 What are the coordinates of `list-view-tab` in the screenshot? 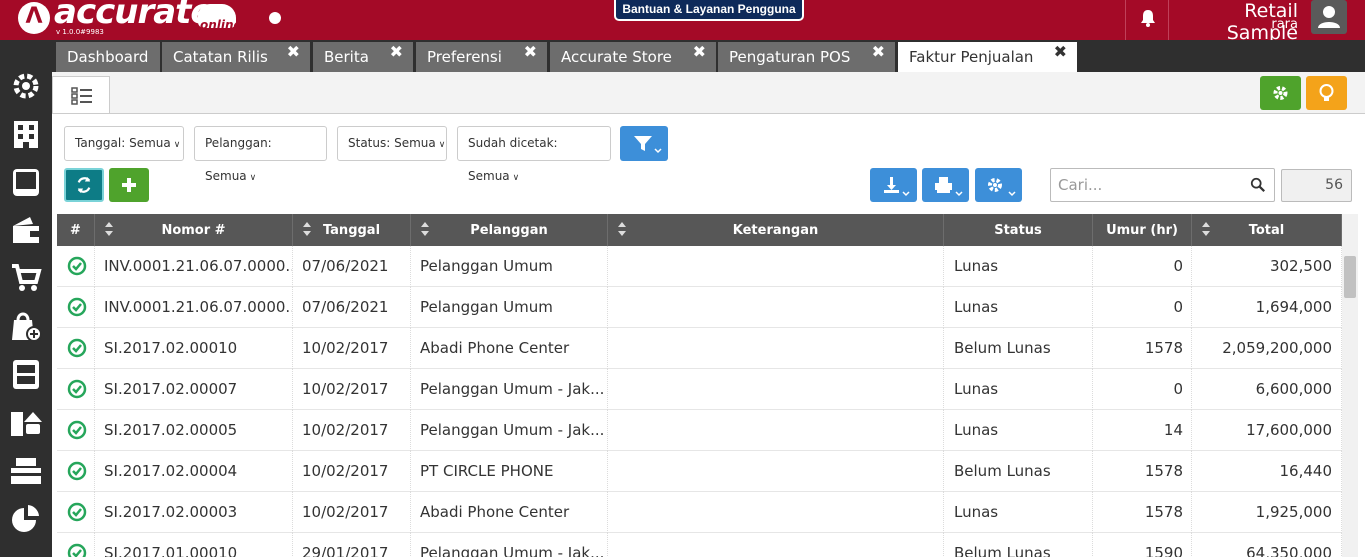 It's located at (81, 94).